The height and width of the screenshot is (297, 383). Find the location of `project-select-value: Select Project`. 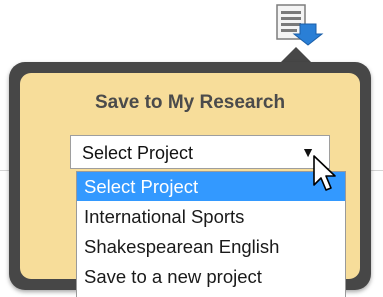

project-select-value: Select Project is located at coordinates (138, 153).